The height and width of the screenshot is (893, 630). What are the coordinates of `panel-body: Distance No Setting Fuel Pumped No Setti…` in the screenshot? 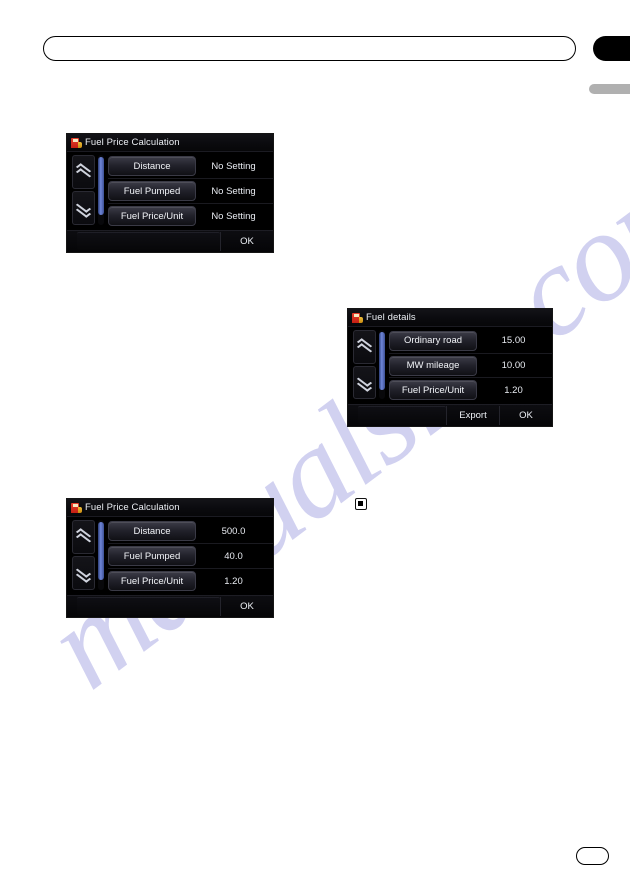 It's located at (170, 190).